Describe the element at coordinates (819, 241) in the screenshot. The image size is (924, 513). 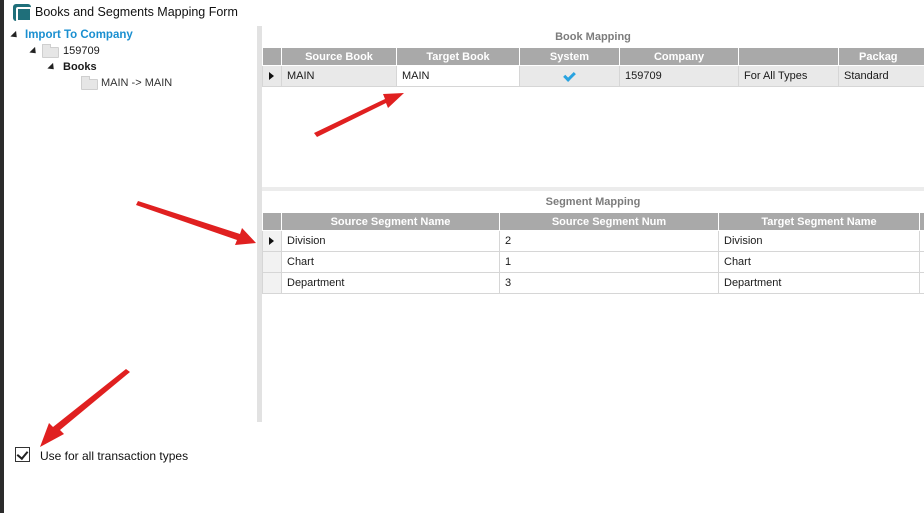
I see `cell-target-segment-name: Division` at that location.